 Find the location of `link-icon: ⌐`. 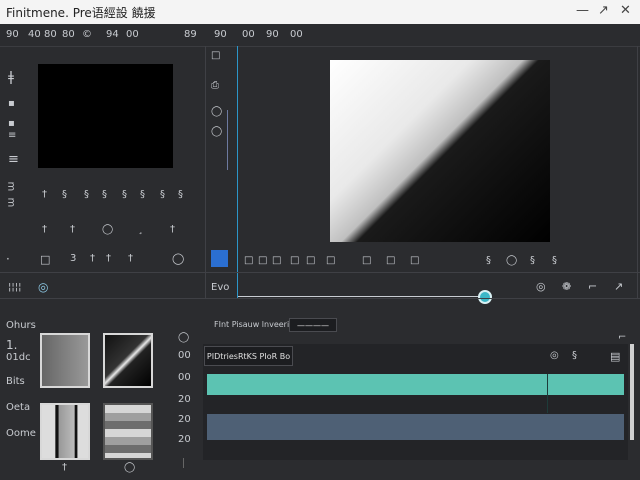

link-icon: ⌐ is located at coordinates (592, 286).